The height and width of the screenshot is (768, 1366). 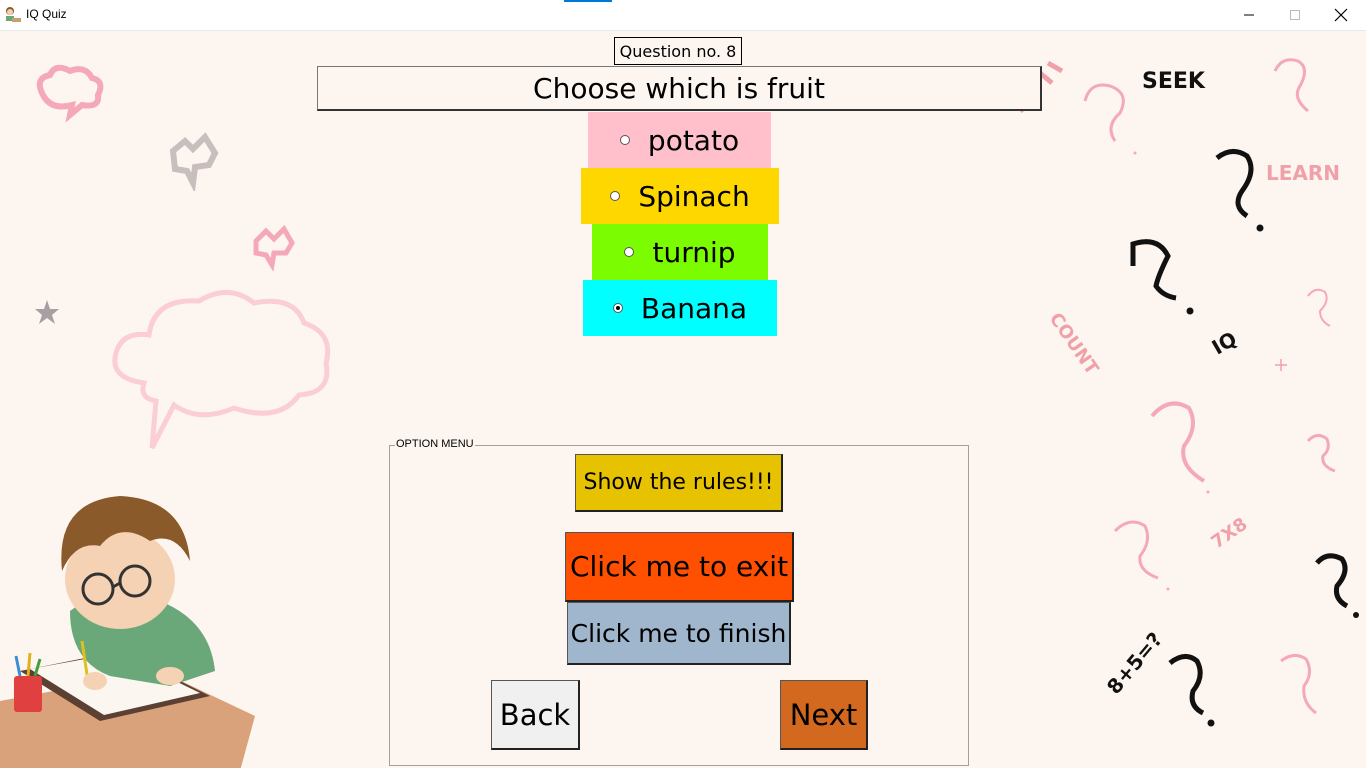 I want to click on count-word: COUNT, so click(x=1073, y=344).